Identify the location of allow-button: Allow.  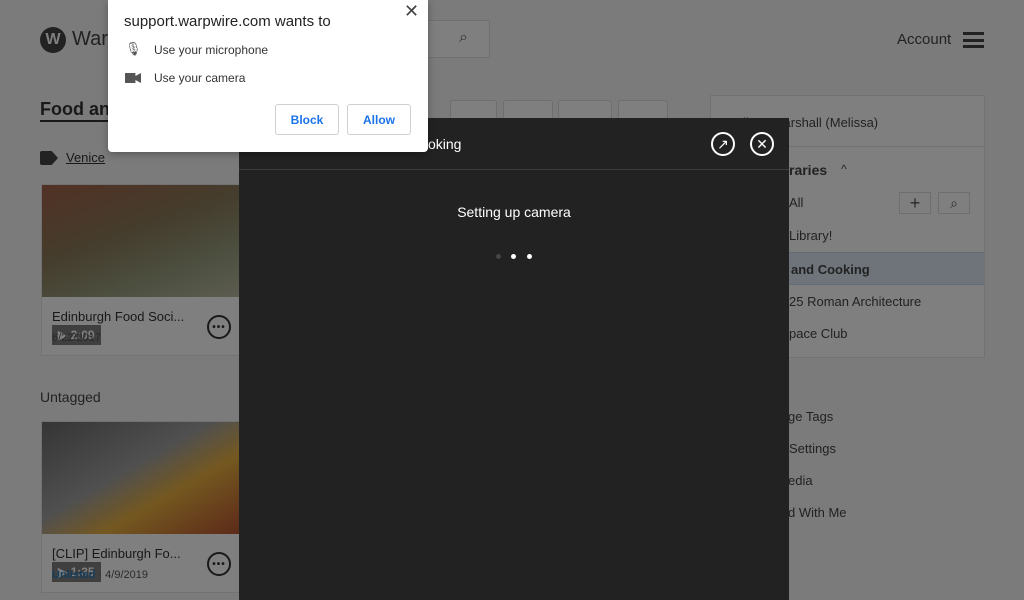
(379, 119).